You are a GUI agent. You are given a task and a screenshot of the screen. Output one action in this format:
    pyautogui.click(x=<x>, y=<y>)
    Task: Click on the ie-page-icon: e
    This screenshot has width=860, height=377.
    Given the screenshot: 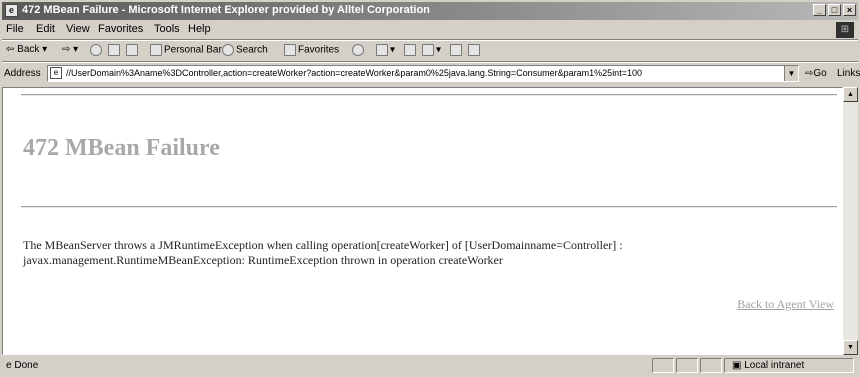 What is the action you would take?
    pyautogui.click(x=11, y=10)
    